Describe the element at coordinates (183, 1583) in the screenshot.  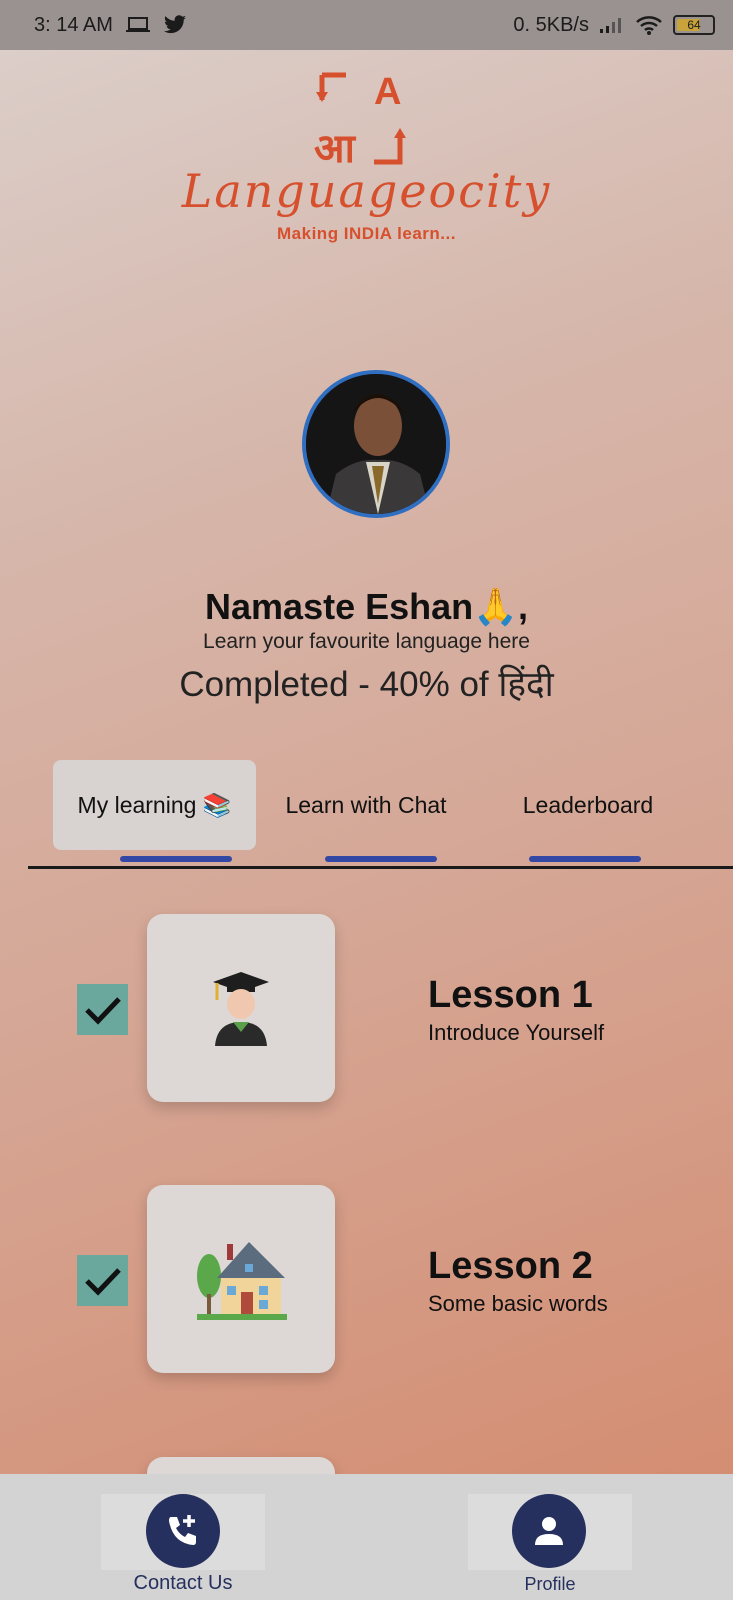
I see `nav-contact-label: Contact Us` at that location.